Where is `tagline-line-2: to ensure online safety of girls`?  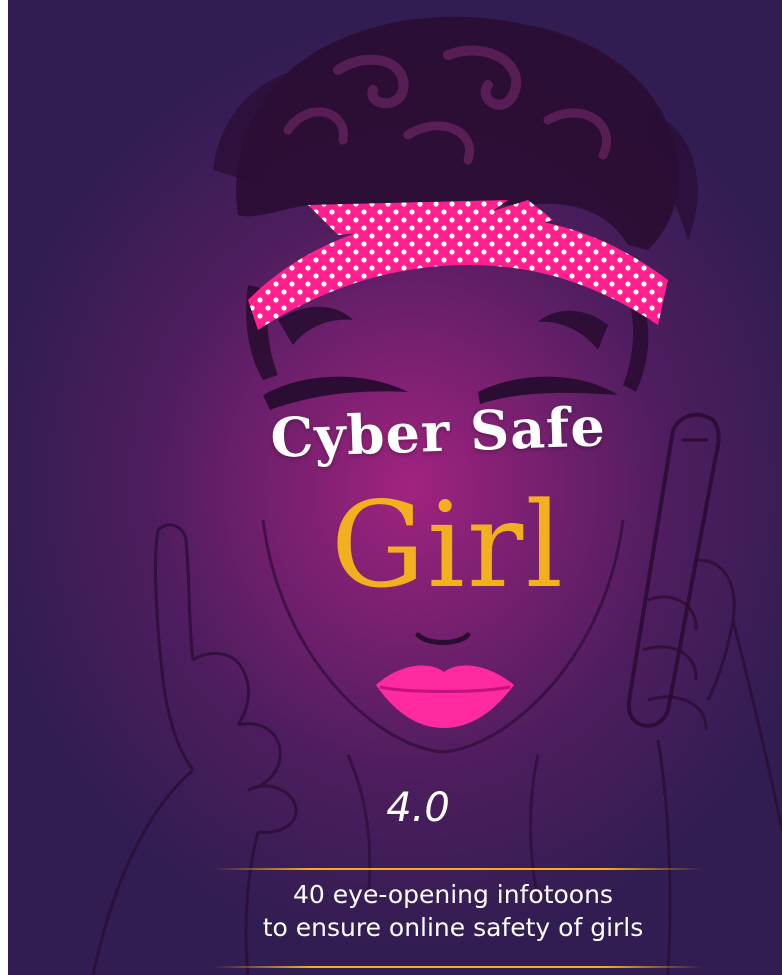 tagline-line-2: to ensure online safety of girls is located at coordinates (453, 927).